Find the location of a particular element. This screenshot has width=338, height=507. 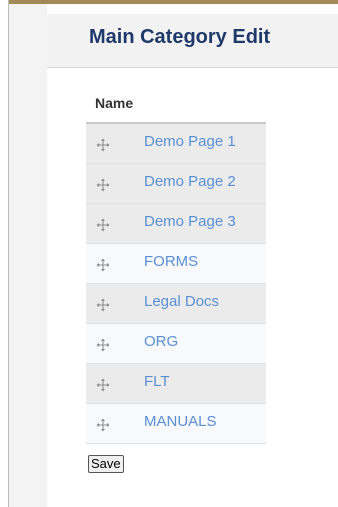

category-row: Legal Docs is located at coordinates (176, 304).